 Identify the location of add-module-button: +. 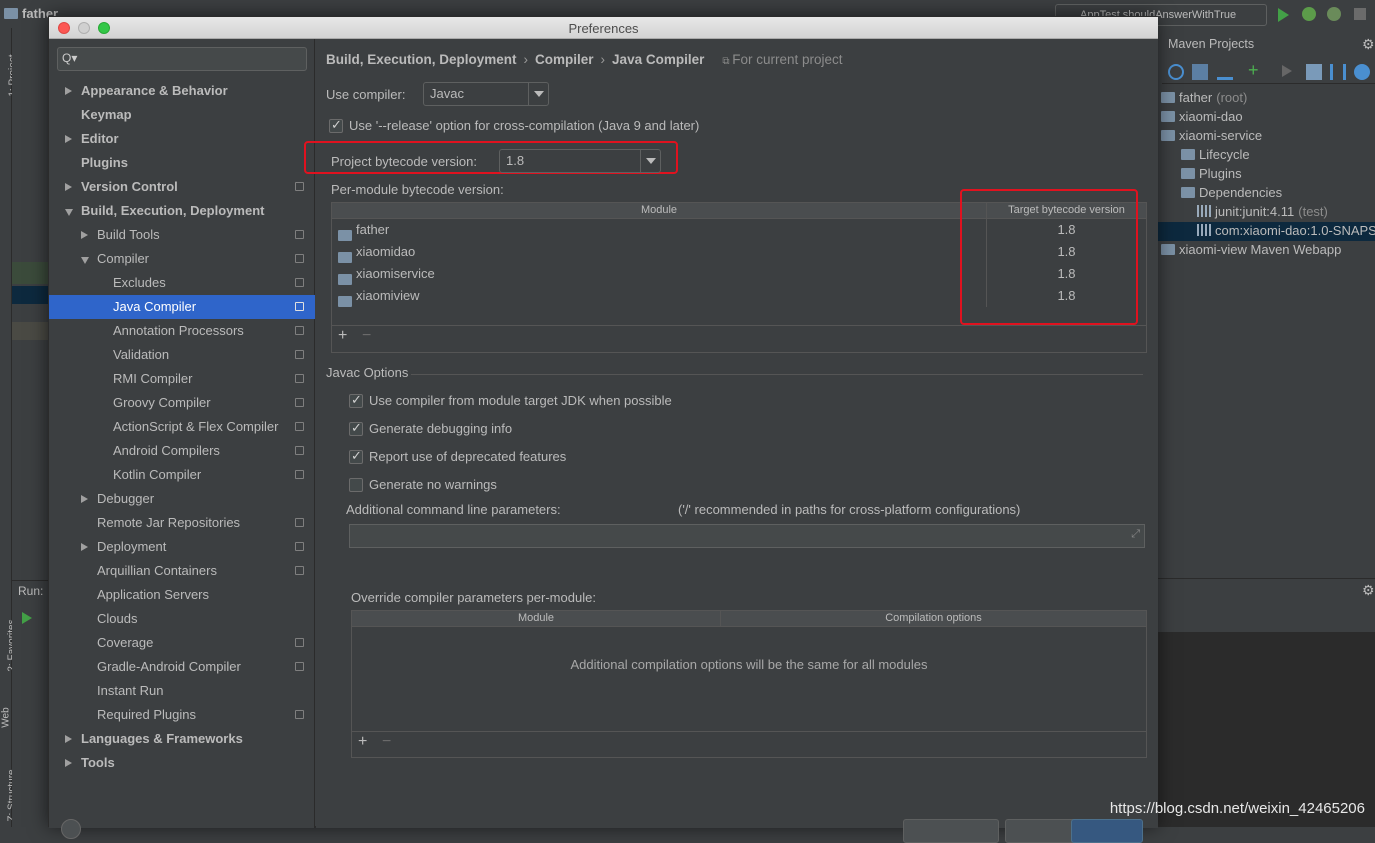
(342, 336).